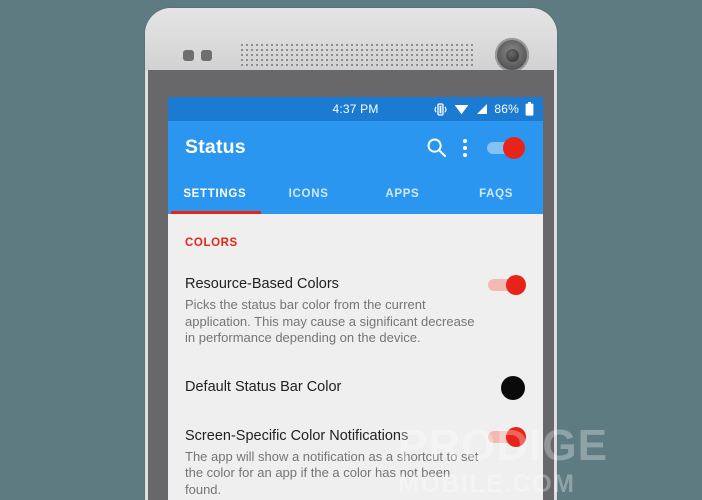 The height and width of the screenshot is (500, 702). What do you see at coordinates (309, 194) in the screenshot?
I see `tab-icons: ICONS` at bounding box center [309, 194].